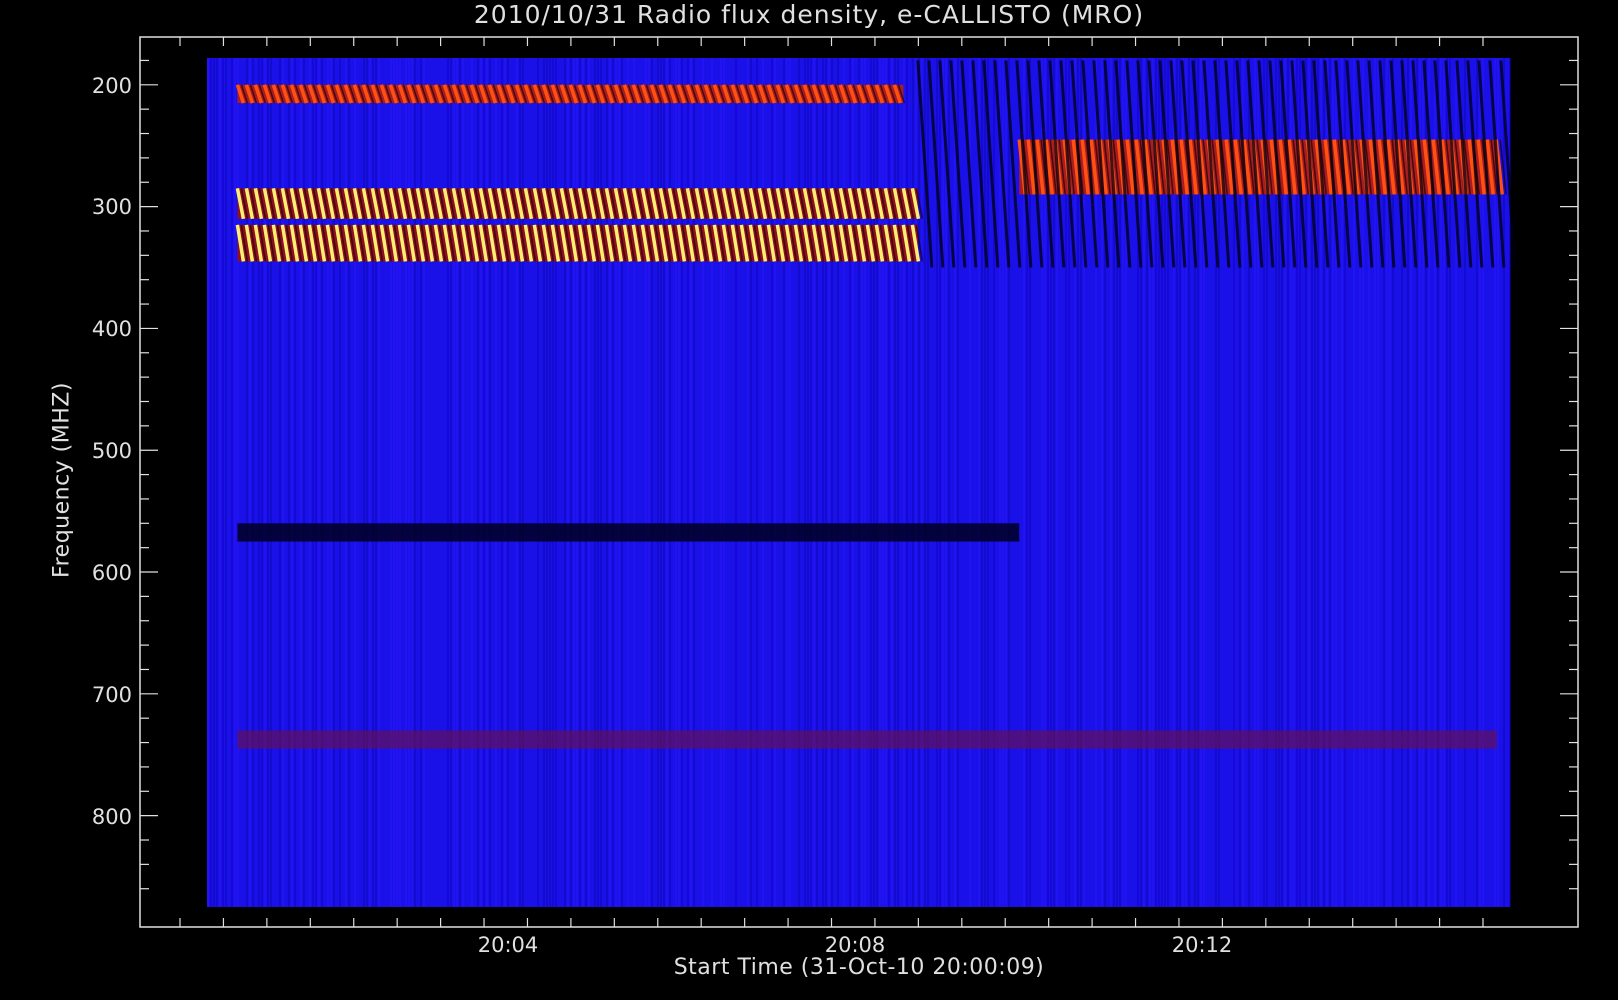  Describe the element at coordinates (111, 329) in the screenshot. I see `y-tick-label: 400` at that location.